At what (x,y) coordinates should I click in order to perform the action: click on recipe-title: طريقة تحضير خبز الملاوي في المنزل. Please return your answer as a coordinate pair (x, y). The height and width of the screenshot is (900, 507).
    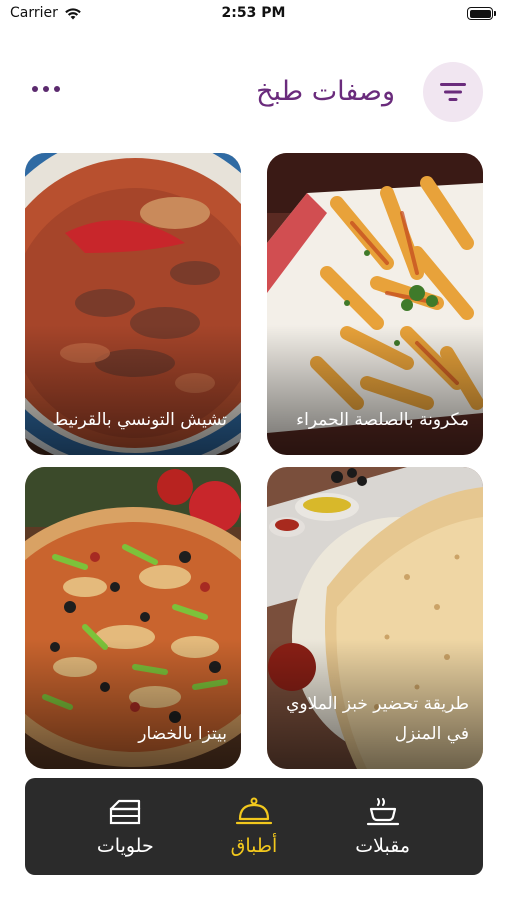
    Looking at the image, I should click on (377, 719).